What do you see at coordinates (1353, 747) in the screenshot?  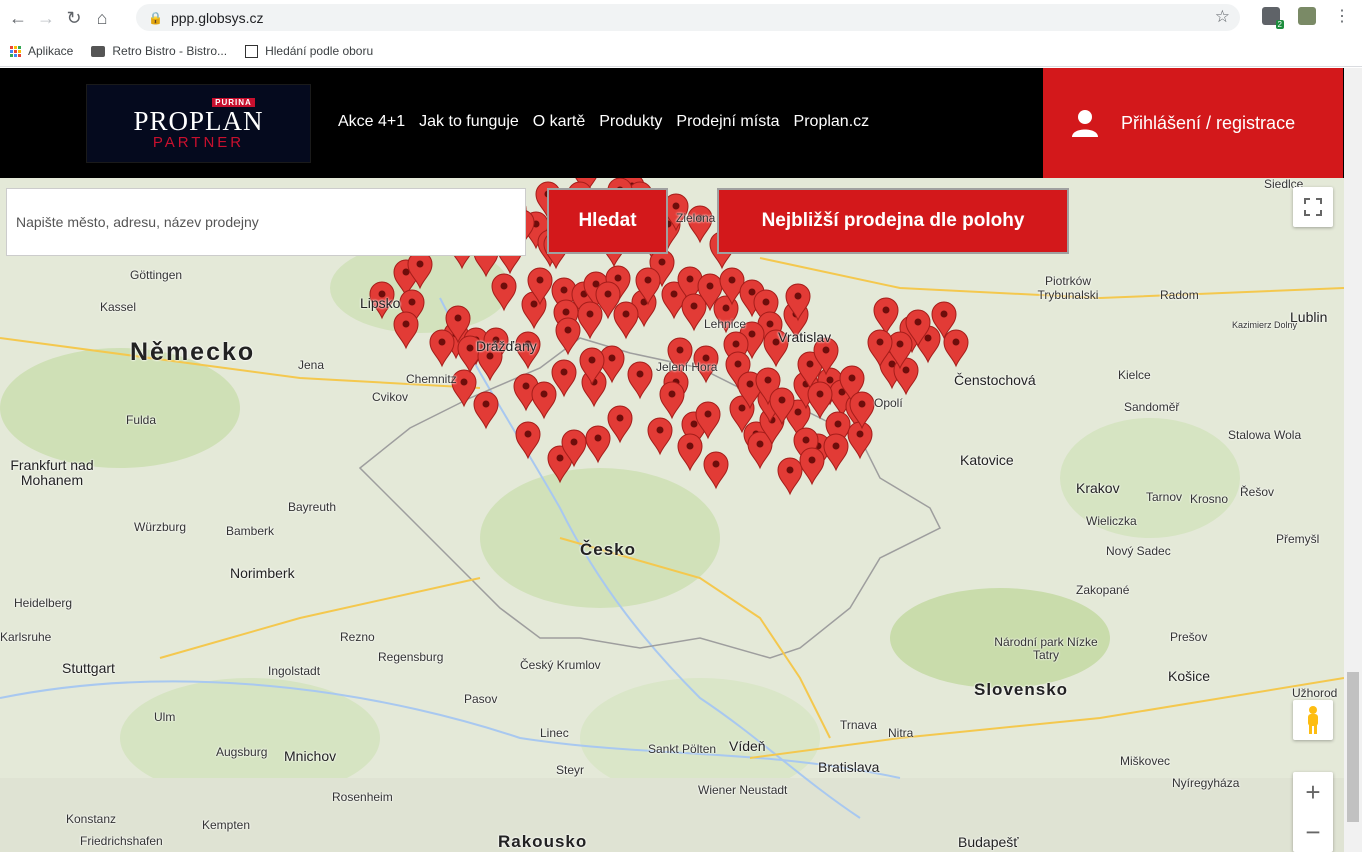 I see `scrollbar-thumb` at bounding box center [1353, 747].